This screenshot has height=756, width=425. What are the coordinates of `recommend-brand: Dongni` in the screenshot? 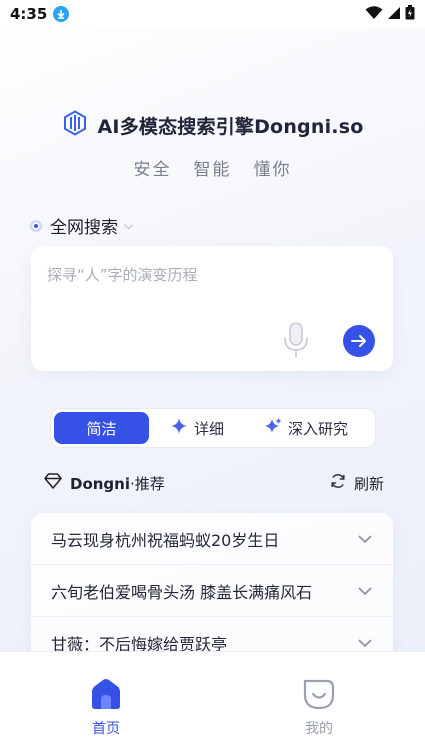 It's located at (100, 483).